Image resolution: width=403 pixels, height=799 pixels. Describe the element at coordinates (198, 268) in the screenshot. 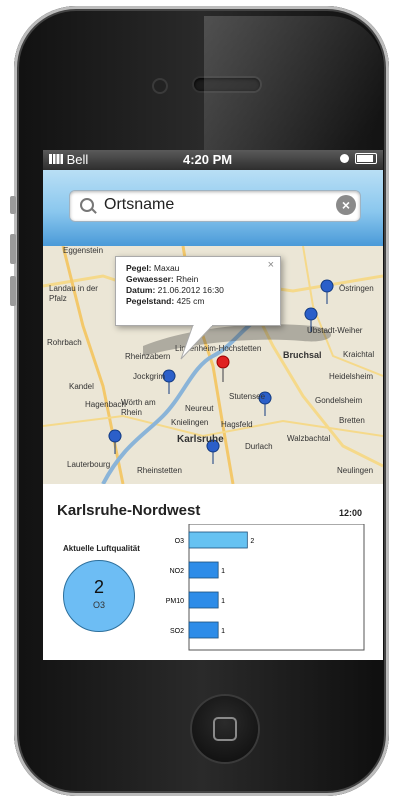

I see `popup-row-pegel: Pegel: Maxau` at that location.